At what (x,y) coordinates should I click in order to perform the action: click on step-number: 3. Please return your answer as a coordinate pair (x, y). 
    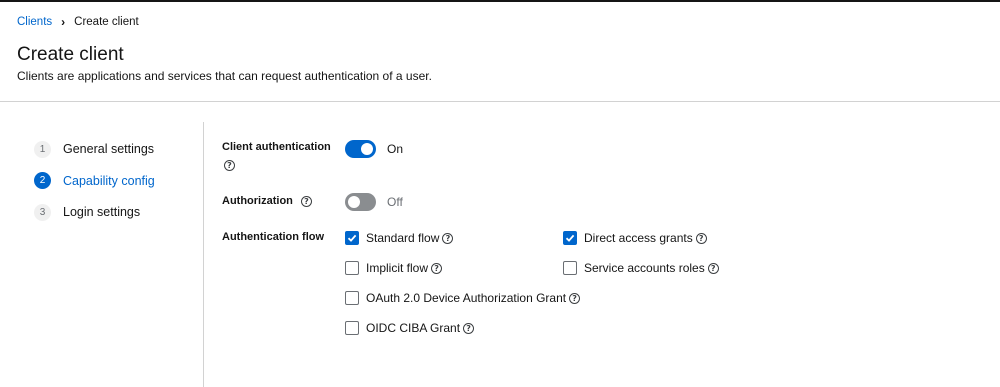
    Looking at the image, I should click on (42, 212).